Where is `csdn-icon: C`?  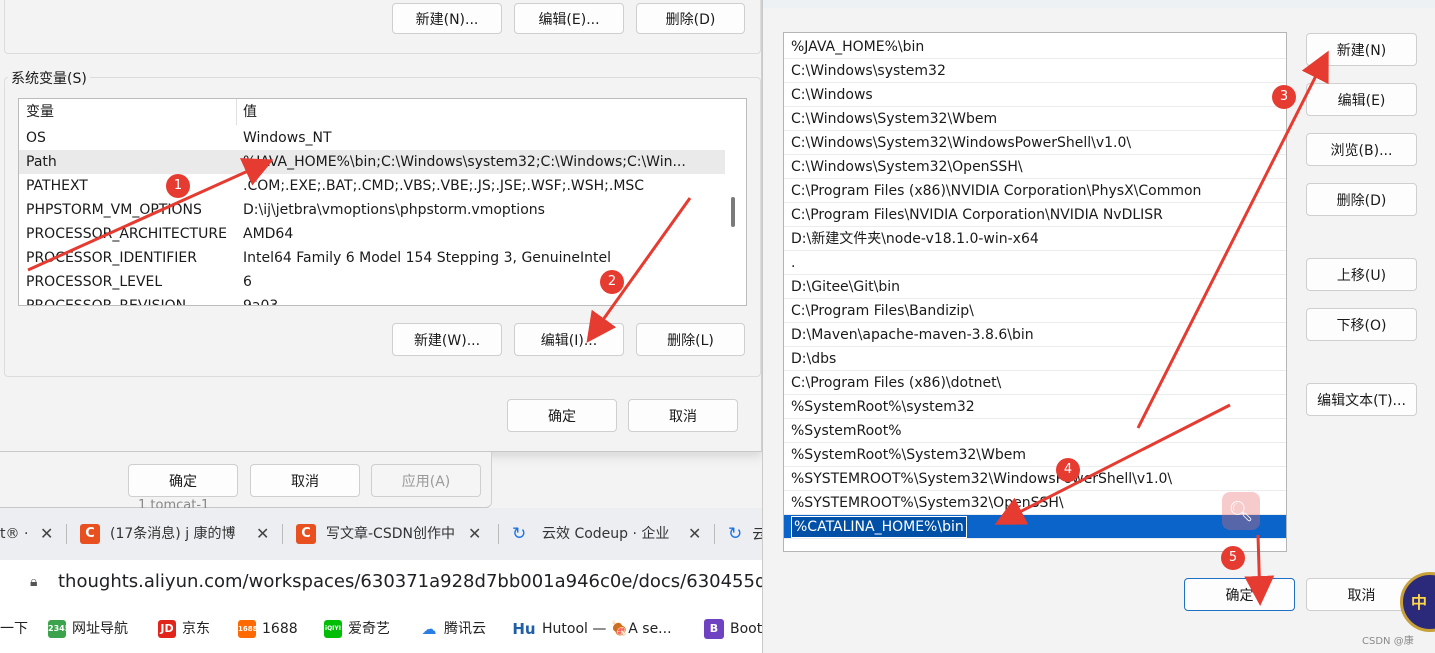 csdn-icon: C is located at coordinates (306, 534).